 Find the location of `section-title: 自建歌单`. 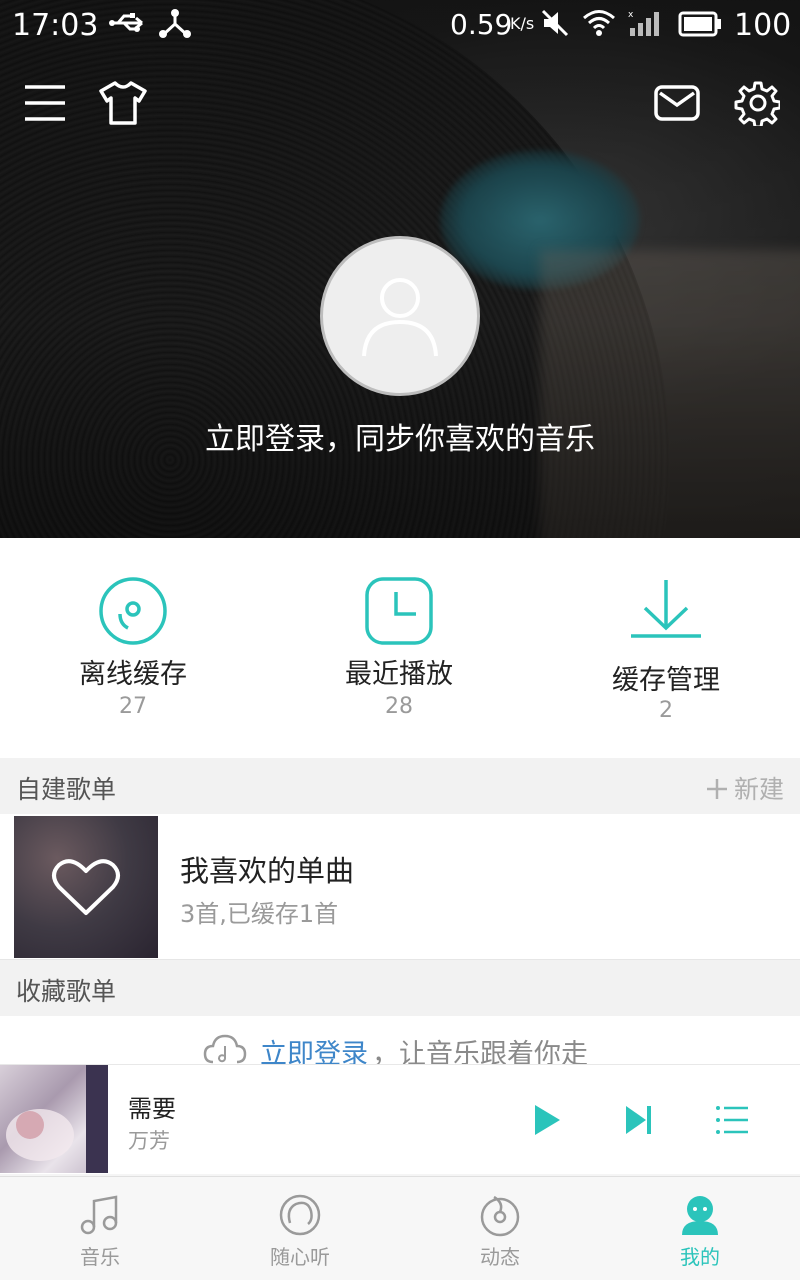

section-title: 自建歌单 is located at coordinates (66, 789).